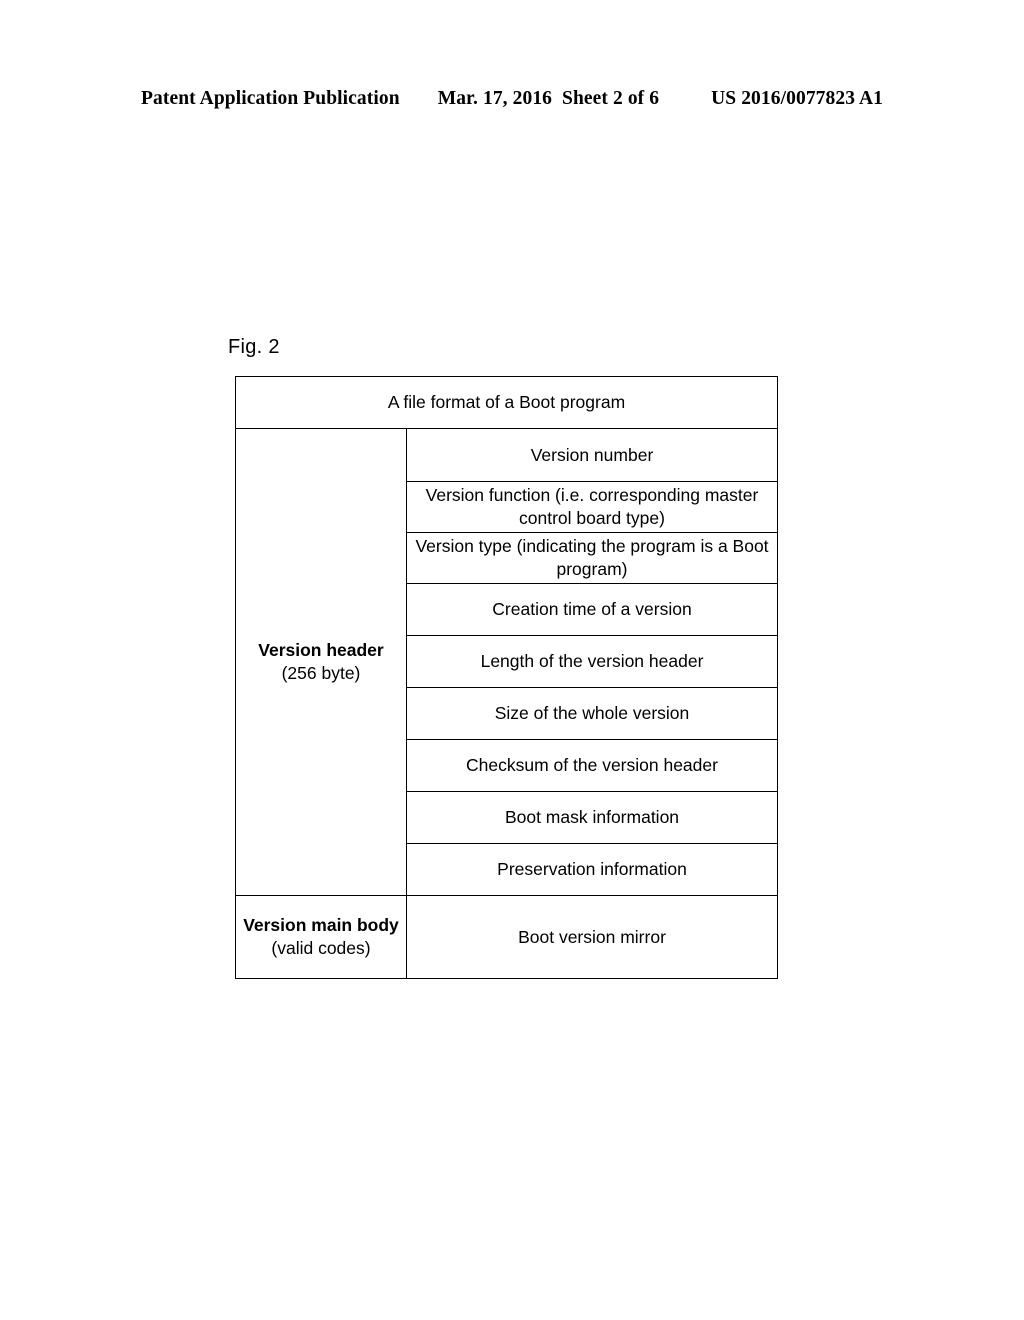 Image resolution: width=1024 pixels, height=1320 pixels. I want to click on field-label: Version number, so click(592, 454).